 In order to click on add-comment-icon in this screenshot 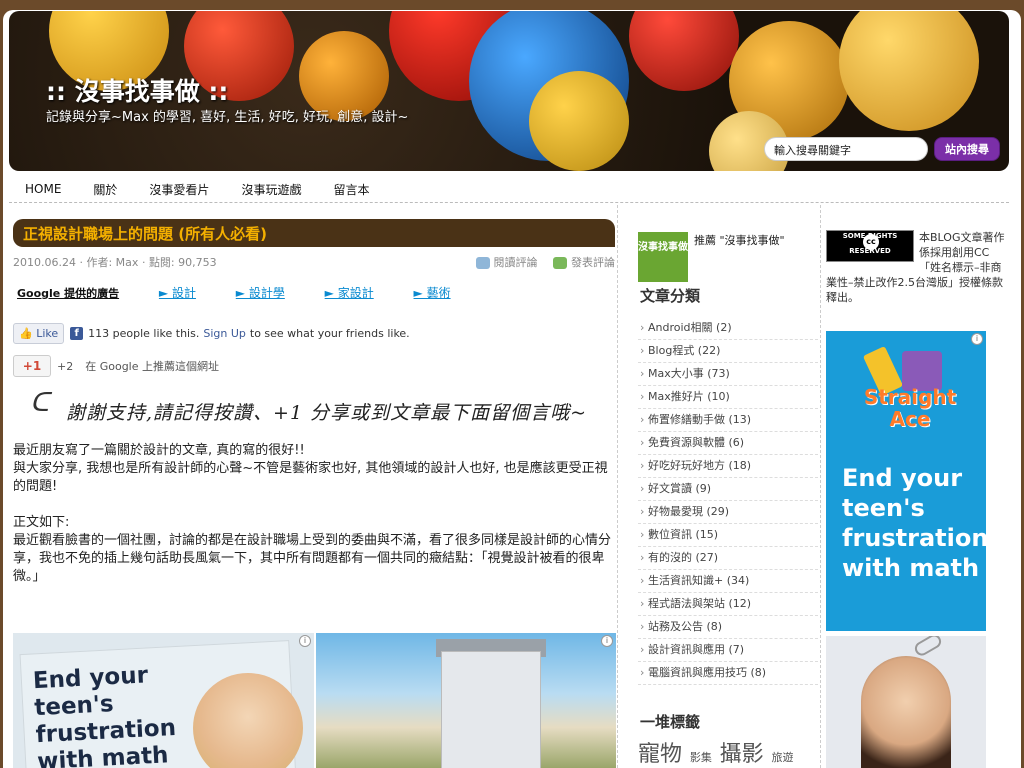, I will do `click(560, 263)`.